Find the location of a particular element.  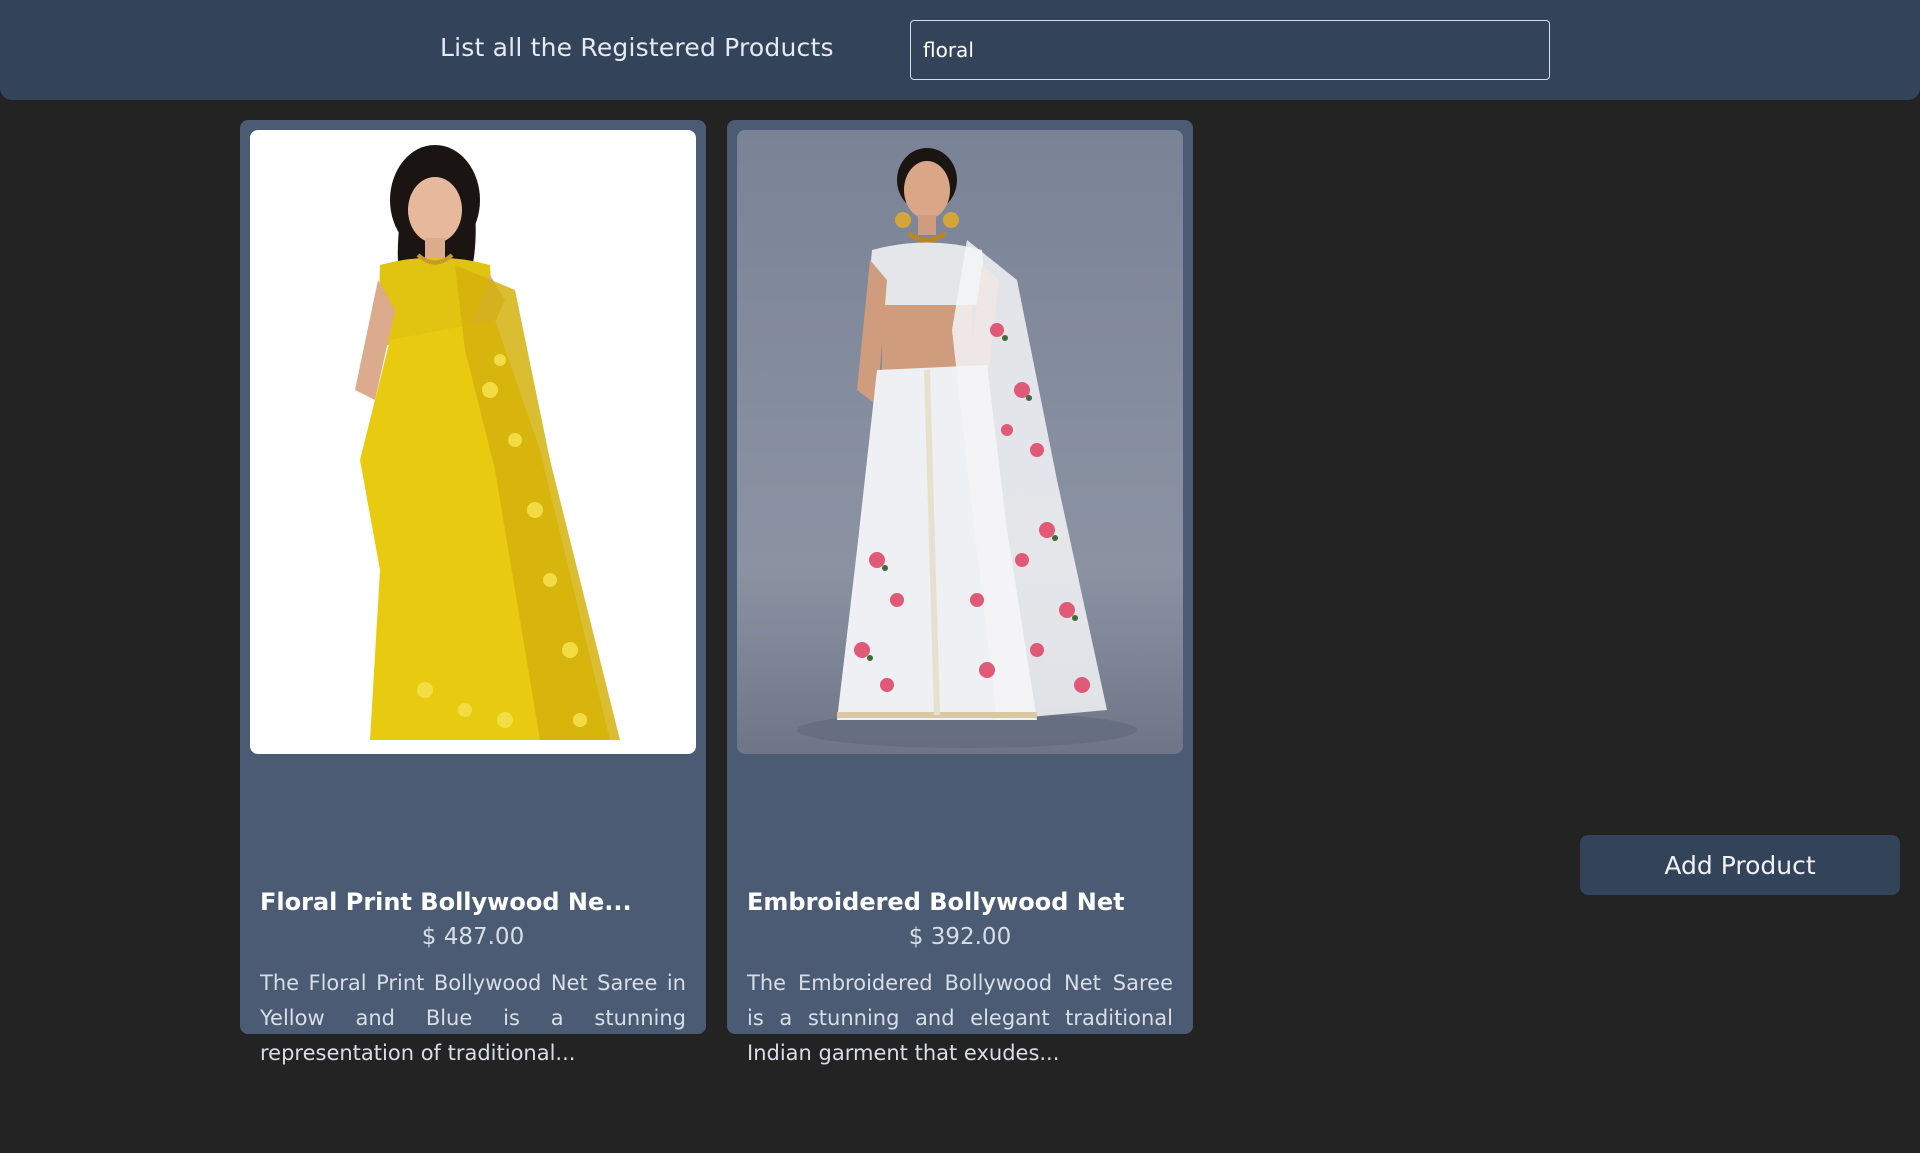

white-floral-saree-photo-icon is located at coordinates (967, 448).